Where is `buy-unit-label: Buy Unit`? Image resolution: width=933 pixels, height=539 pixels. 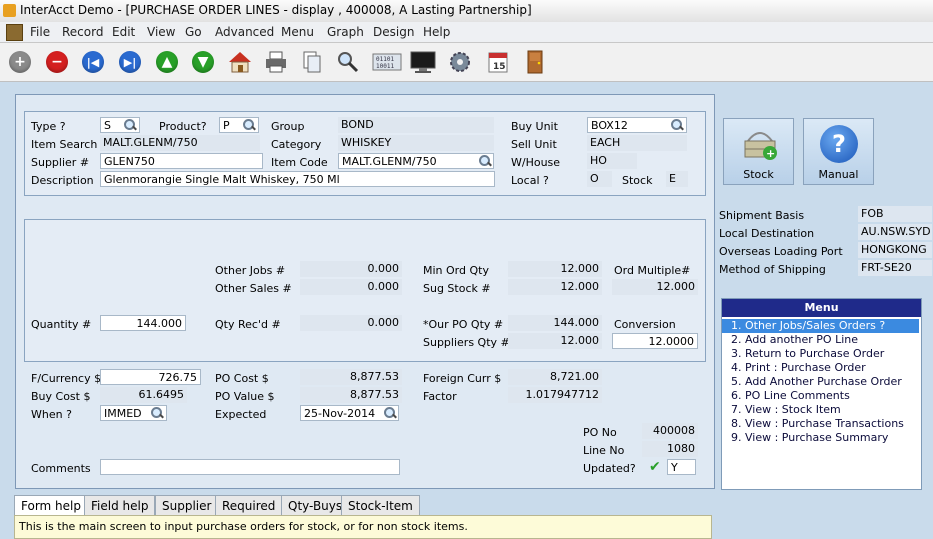 buy-unit-label: Buy Unit is located at coordinates (534, 126).